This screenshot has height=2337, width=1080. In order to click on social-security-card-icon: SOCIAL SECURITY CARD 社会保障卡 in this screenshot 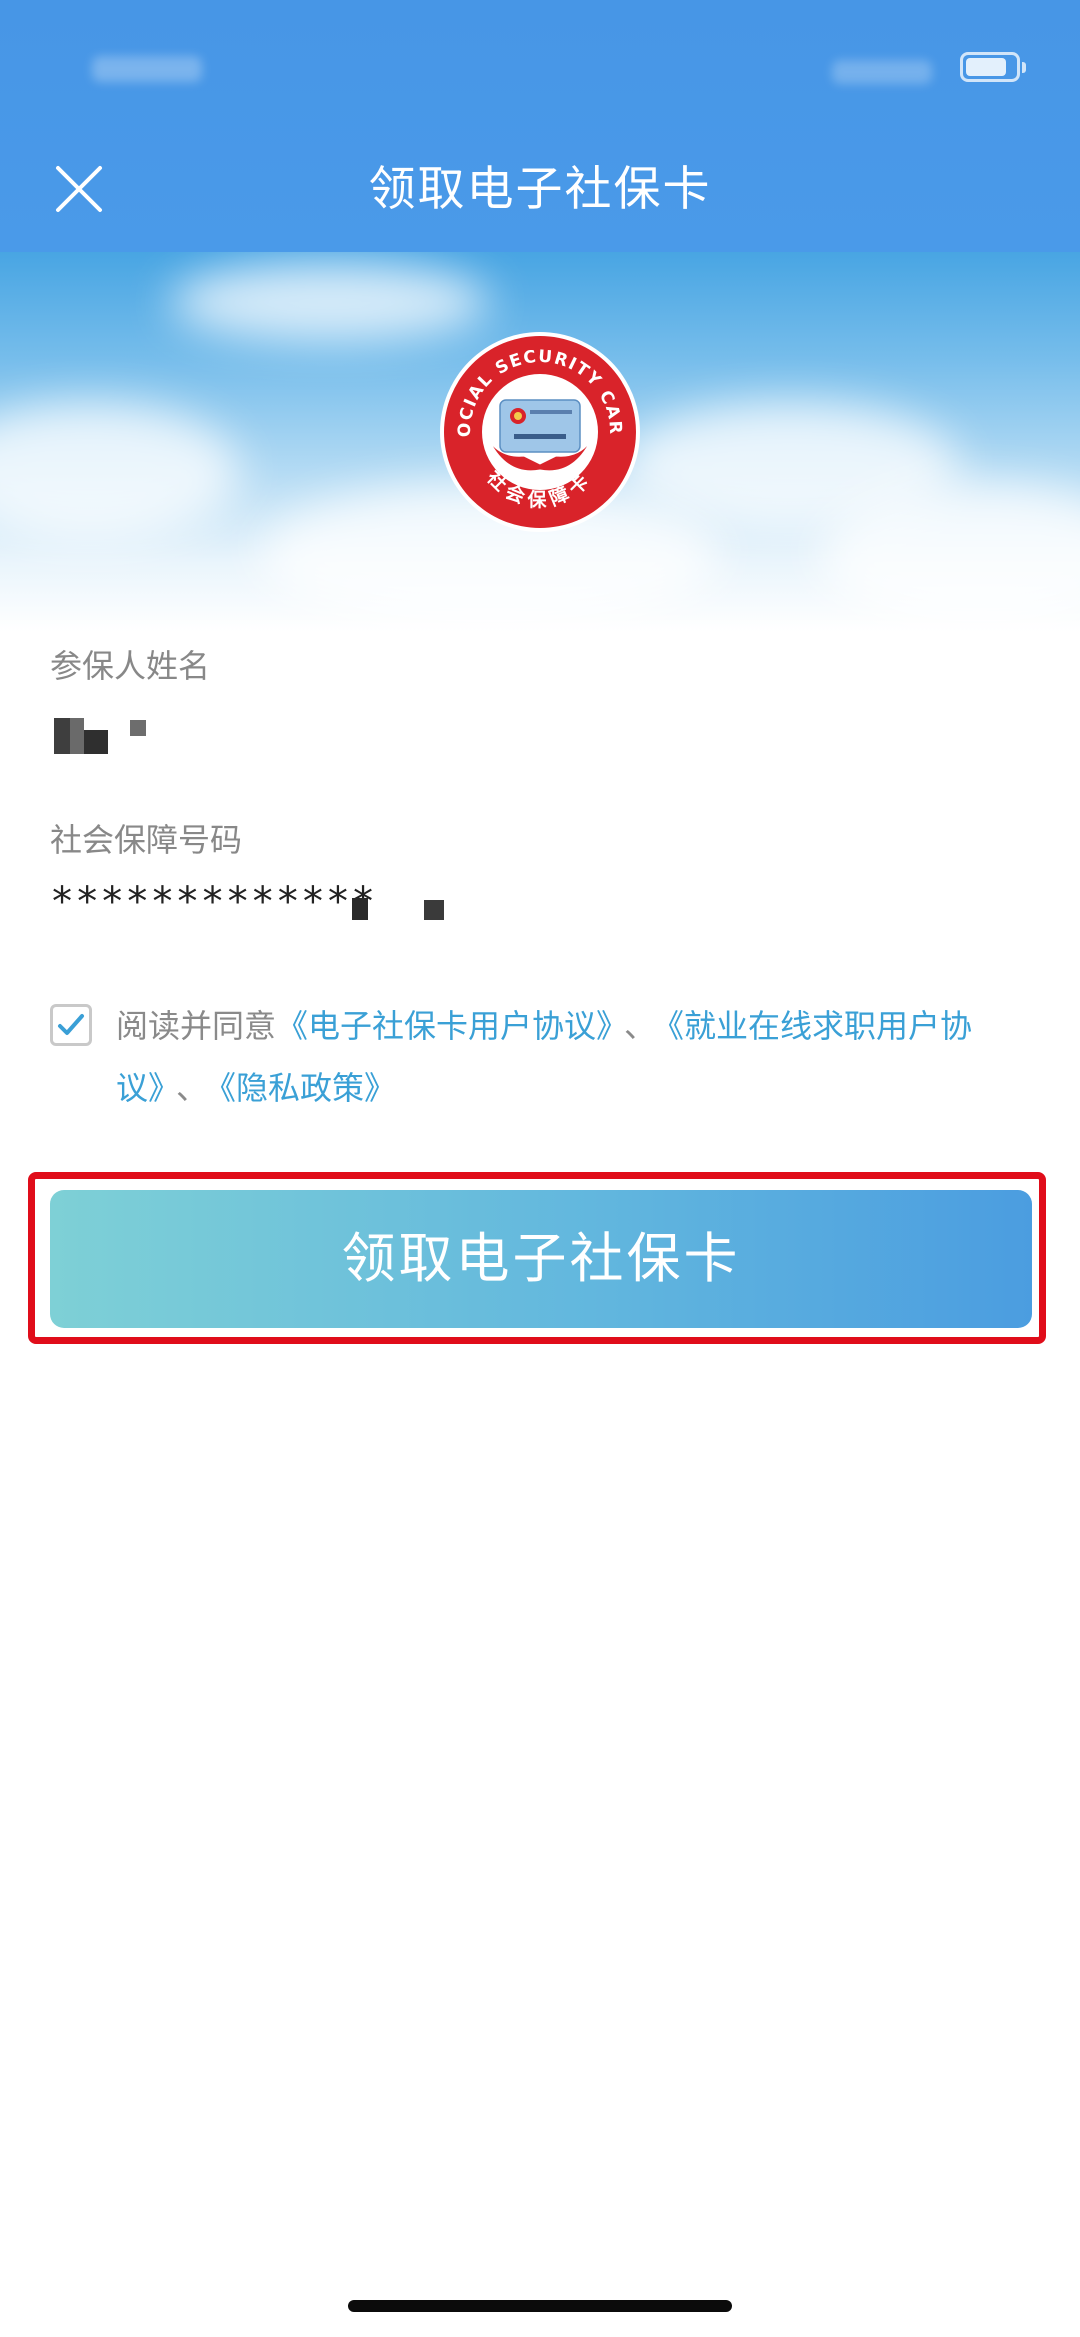, I will do `click(535, 423)`.